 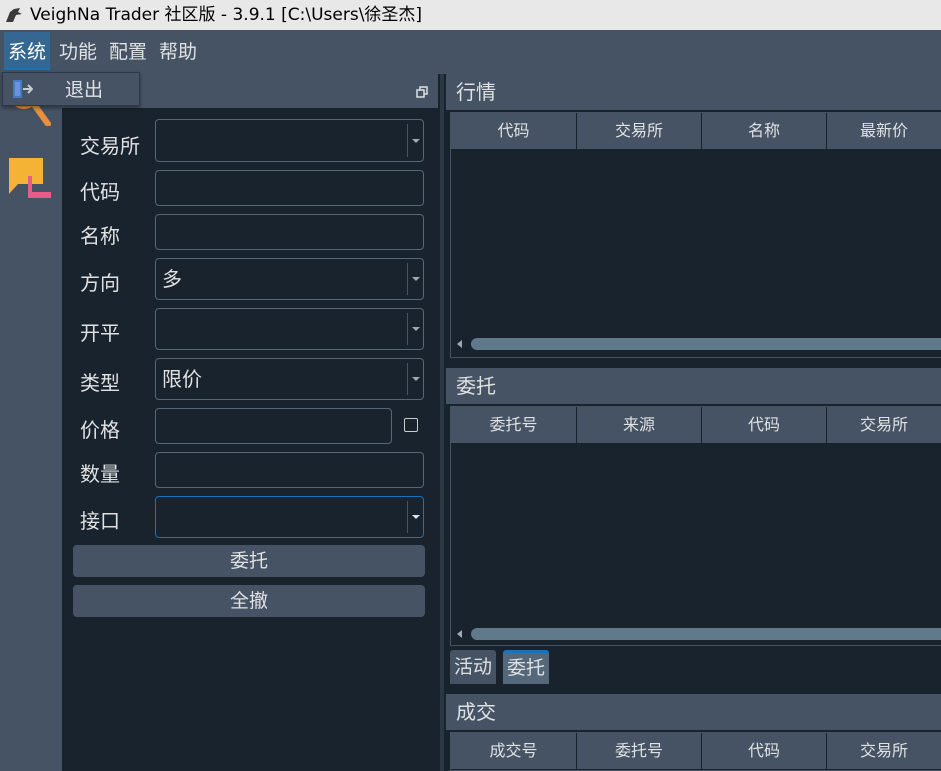 What do you see at coordinates (473, 667) in the screenshot?
I see `tab-active: 活动` at bounding box center [473, 667].